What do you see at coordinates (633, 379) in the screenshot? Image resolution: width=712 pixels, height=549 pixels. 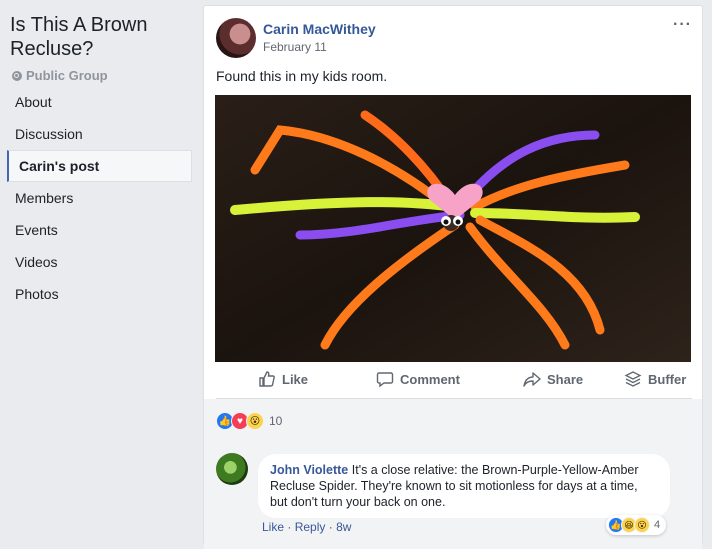 I see `buffer-stack-icon` at bounding box center [633, 379].